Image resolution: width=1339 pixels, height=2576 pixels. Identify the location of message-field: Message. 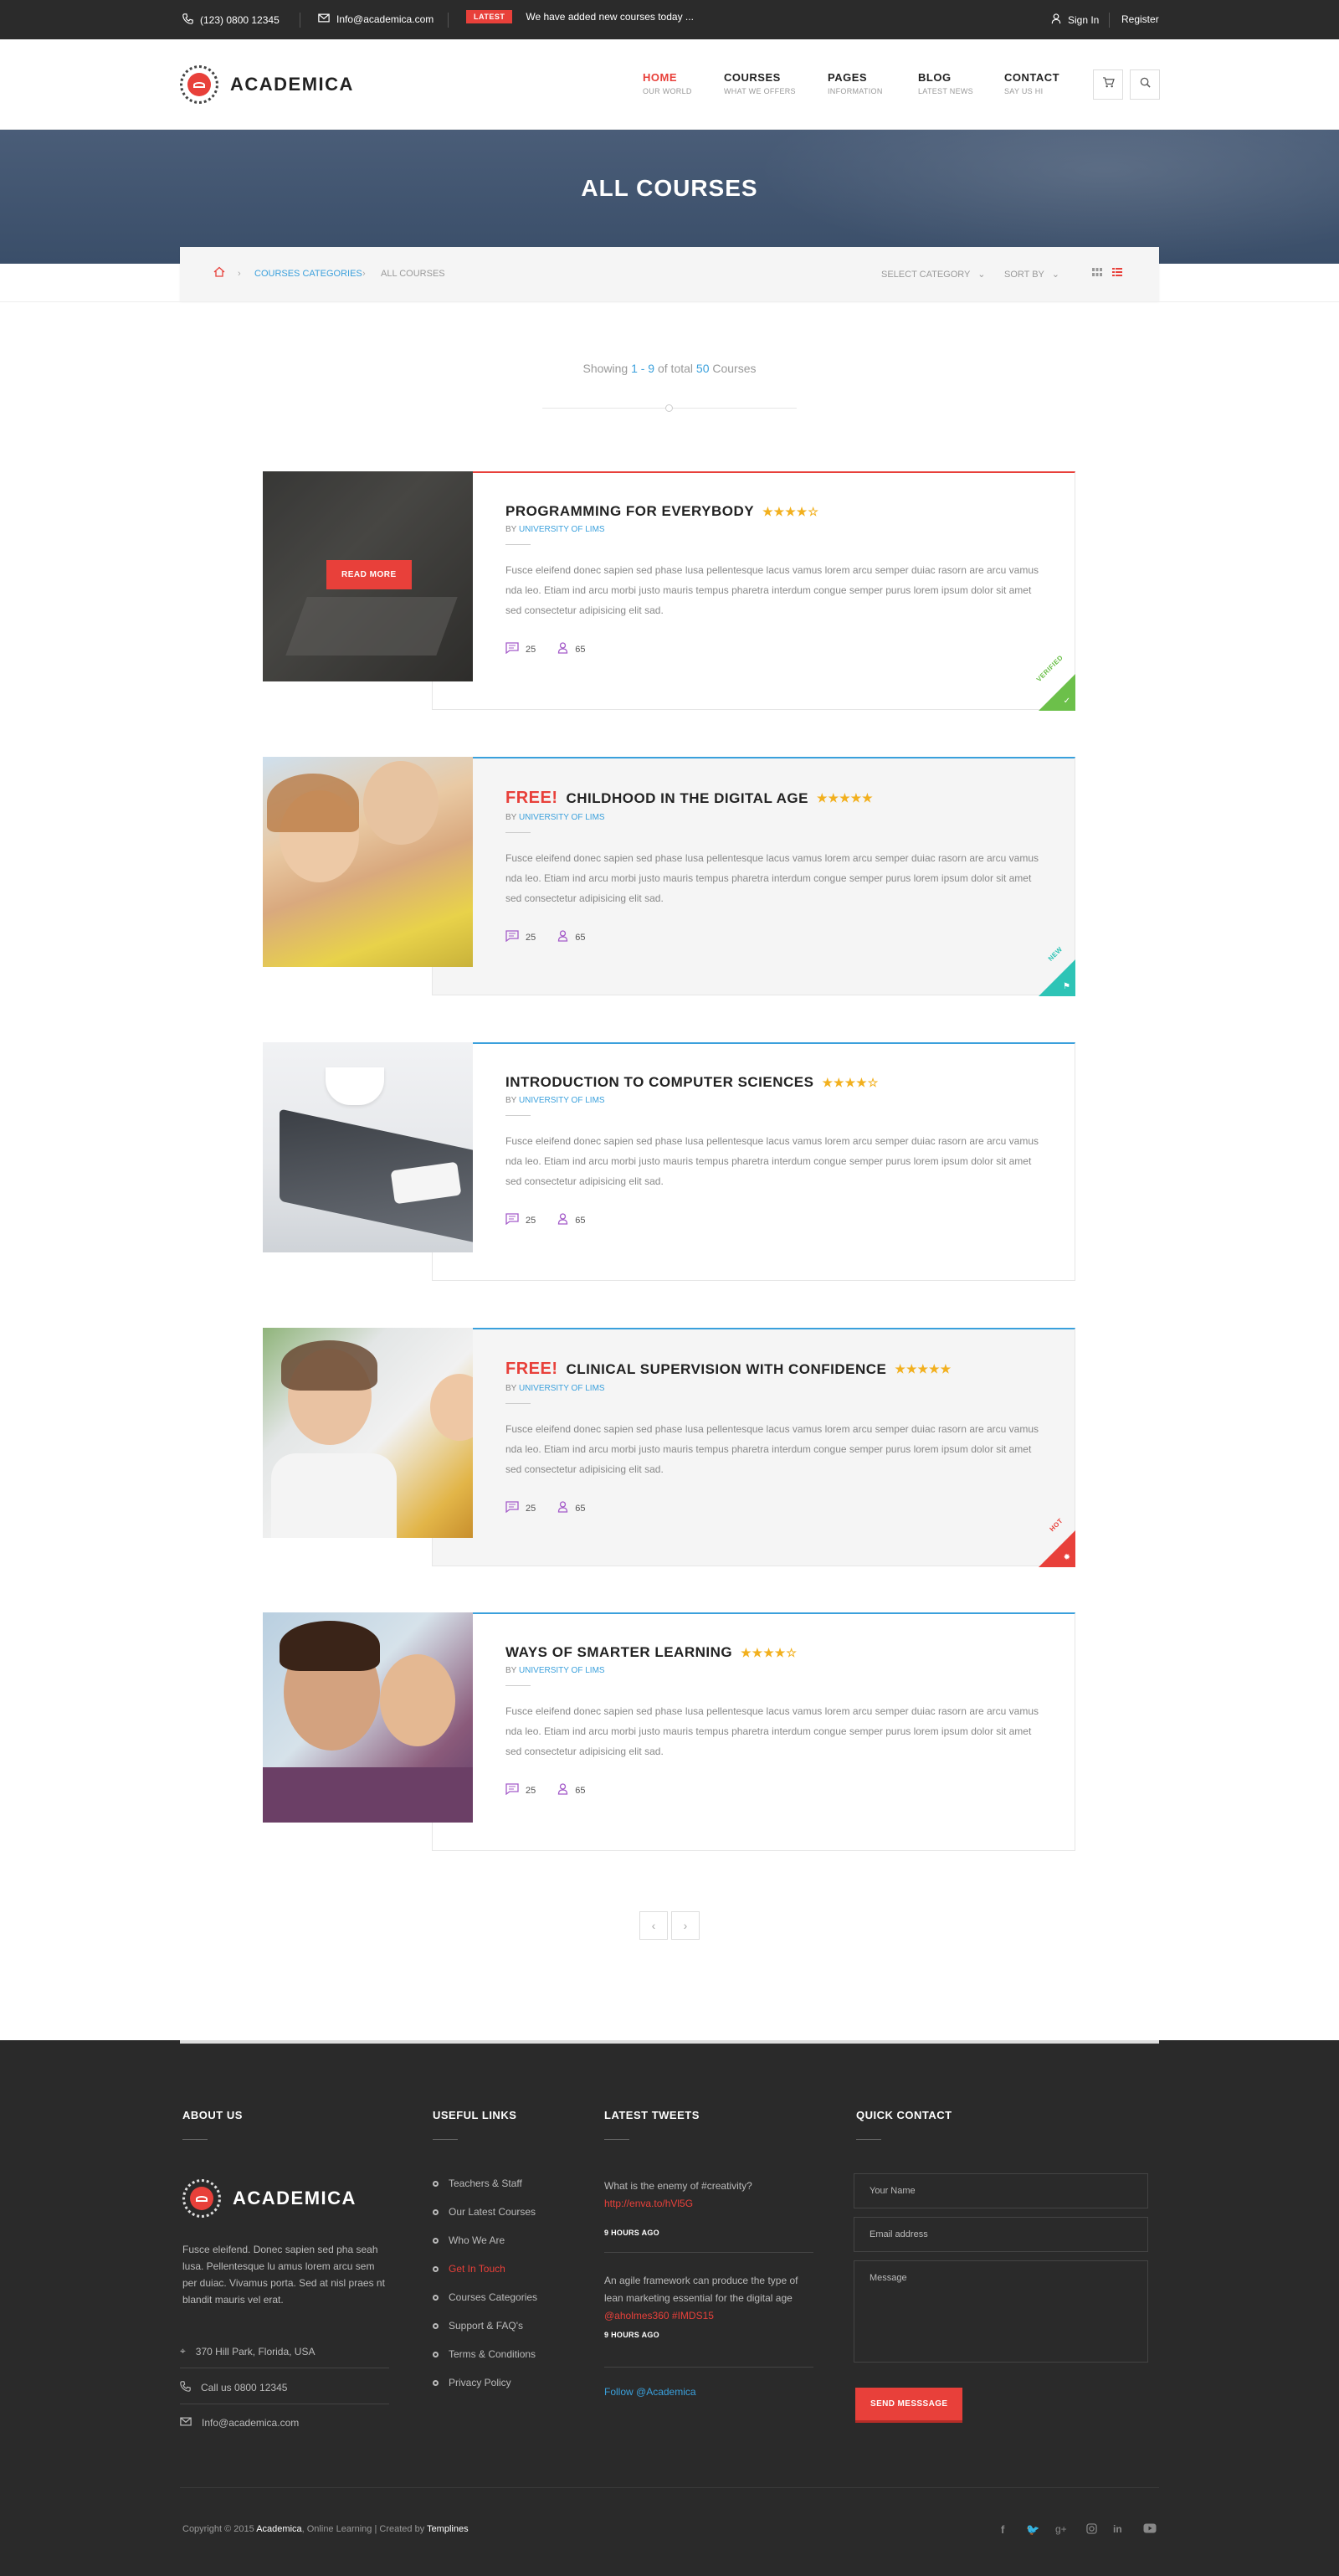
(1001, 2311).